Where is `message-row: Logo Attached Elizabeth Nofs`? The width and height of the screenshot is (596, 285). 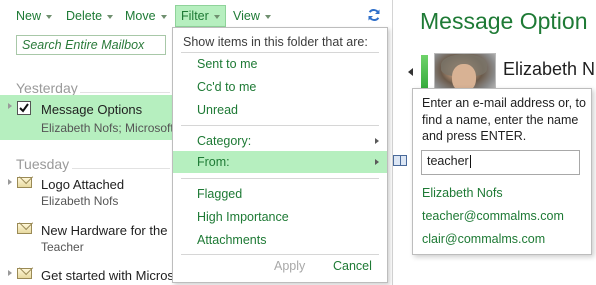
message-row: Logo Attached Elizabeth Nofs is located at coordinates (90, 192).